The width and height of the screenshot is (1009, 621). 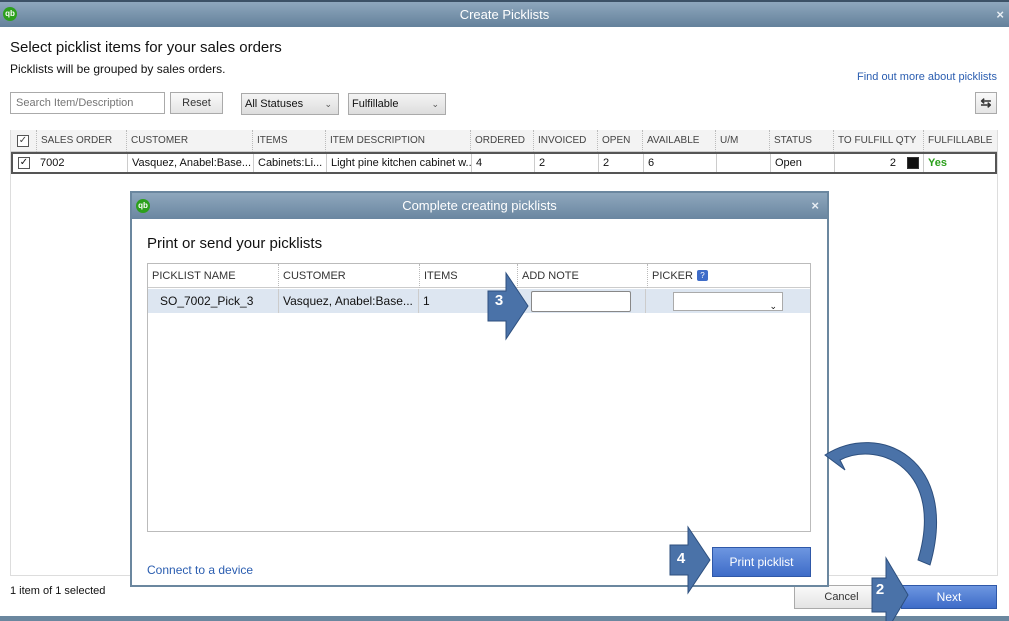 What do you see at coordinates (74, 141) in the screenshot?
I see `col-sales-order: SALES ORDER` at bounding box center [74, 141].